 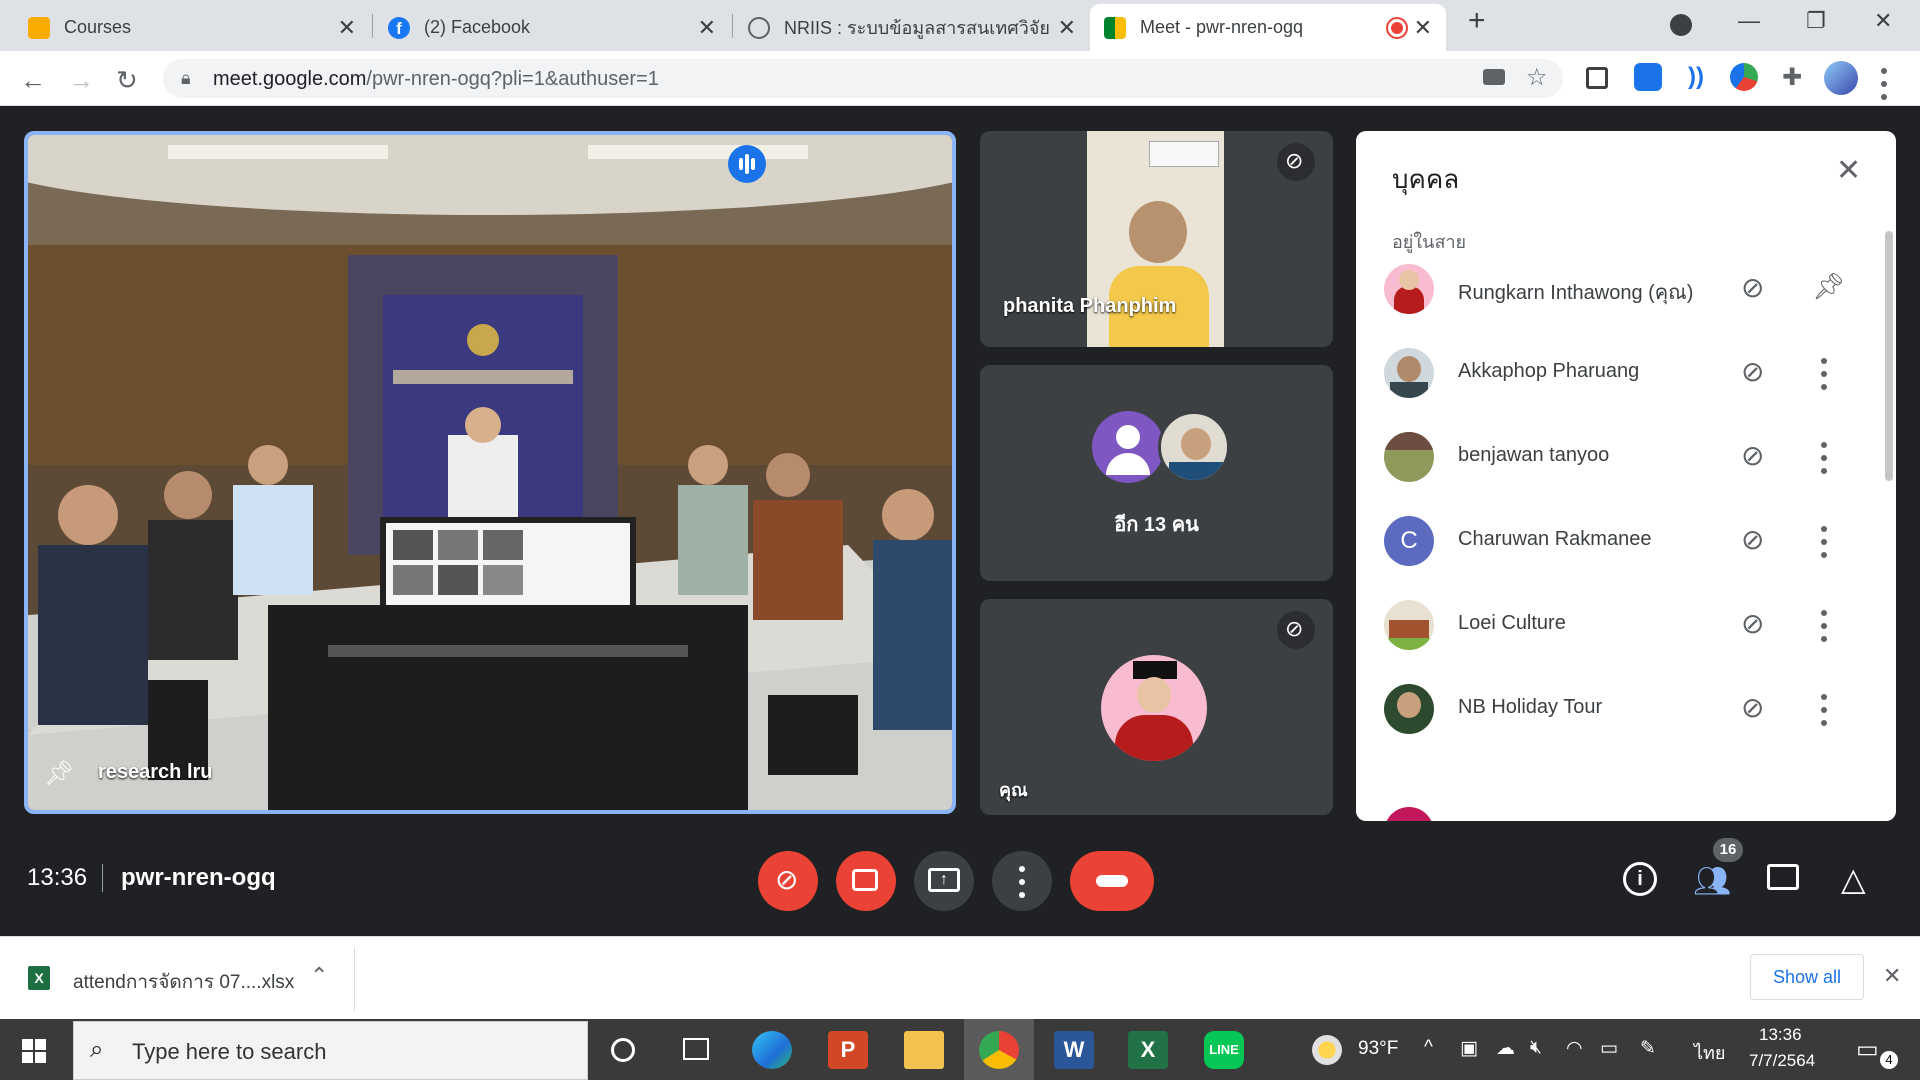 What do you see at coordinates (1222, 27) in the screenshot?
I see `tab-title: Meet - pwr-nren-ogq` at bounding box center [1222, 27].